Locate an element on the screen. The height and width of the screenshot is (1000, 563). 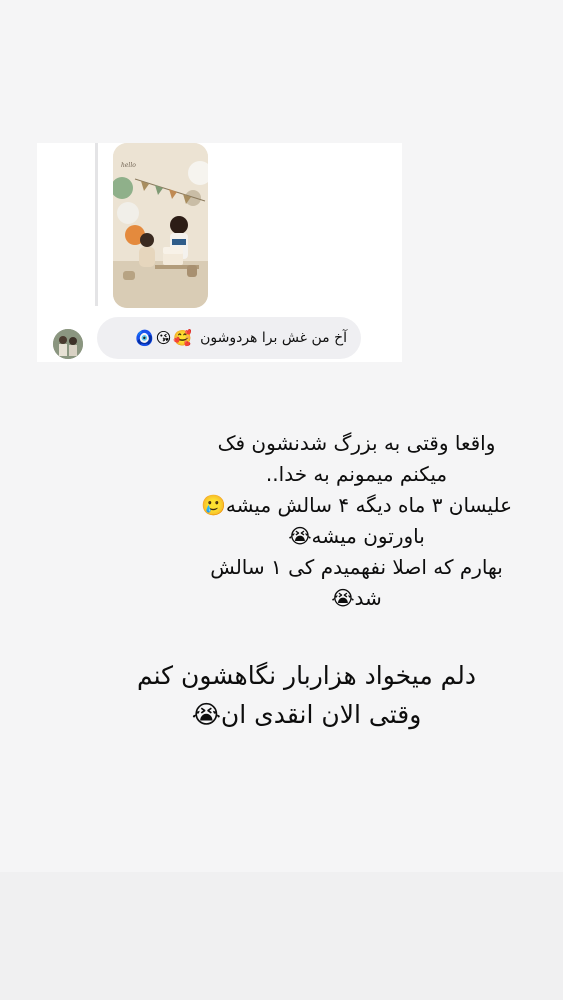
message-bubble: آخ من غش برا هردوشون 🥰😘🧿 is located at coordinates (229, 338).